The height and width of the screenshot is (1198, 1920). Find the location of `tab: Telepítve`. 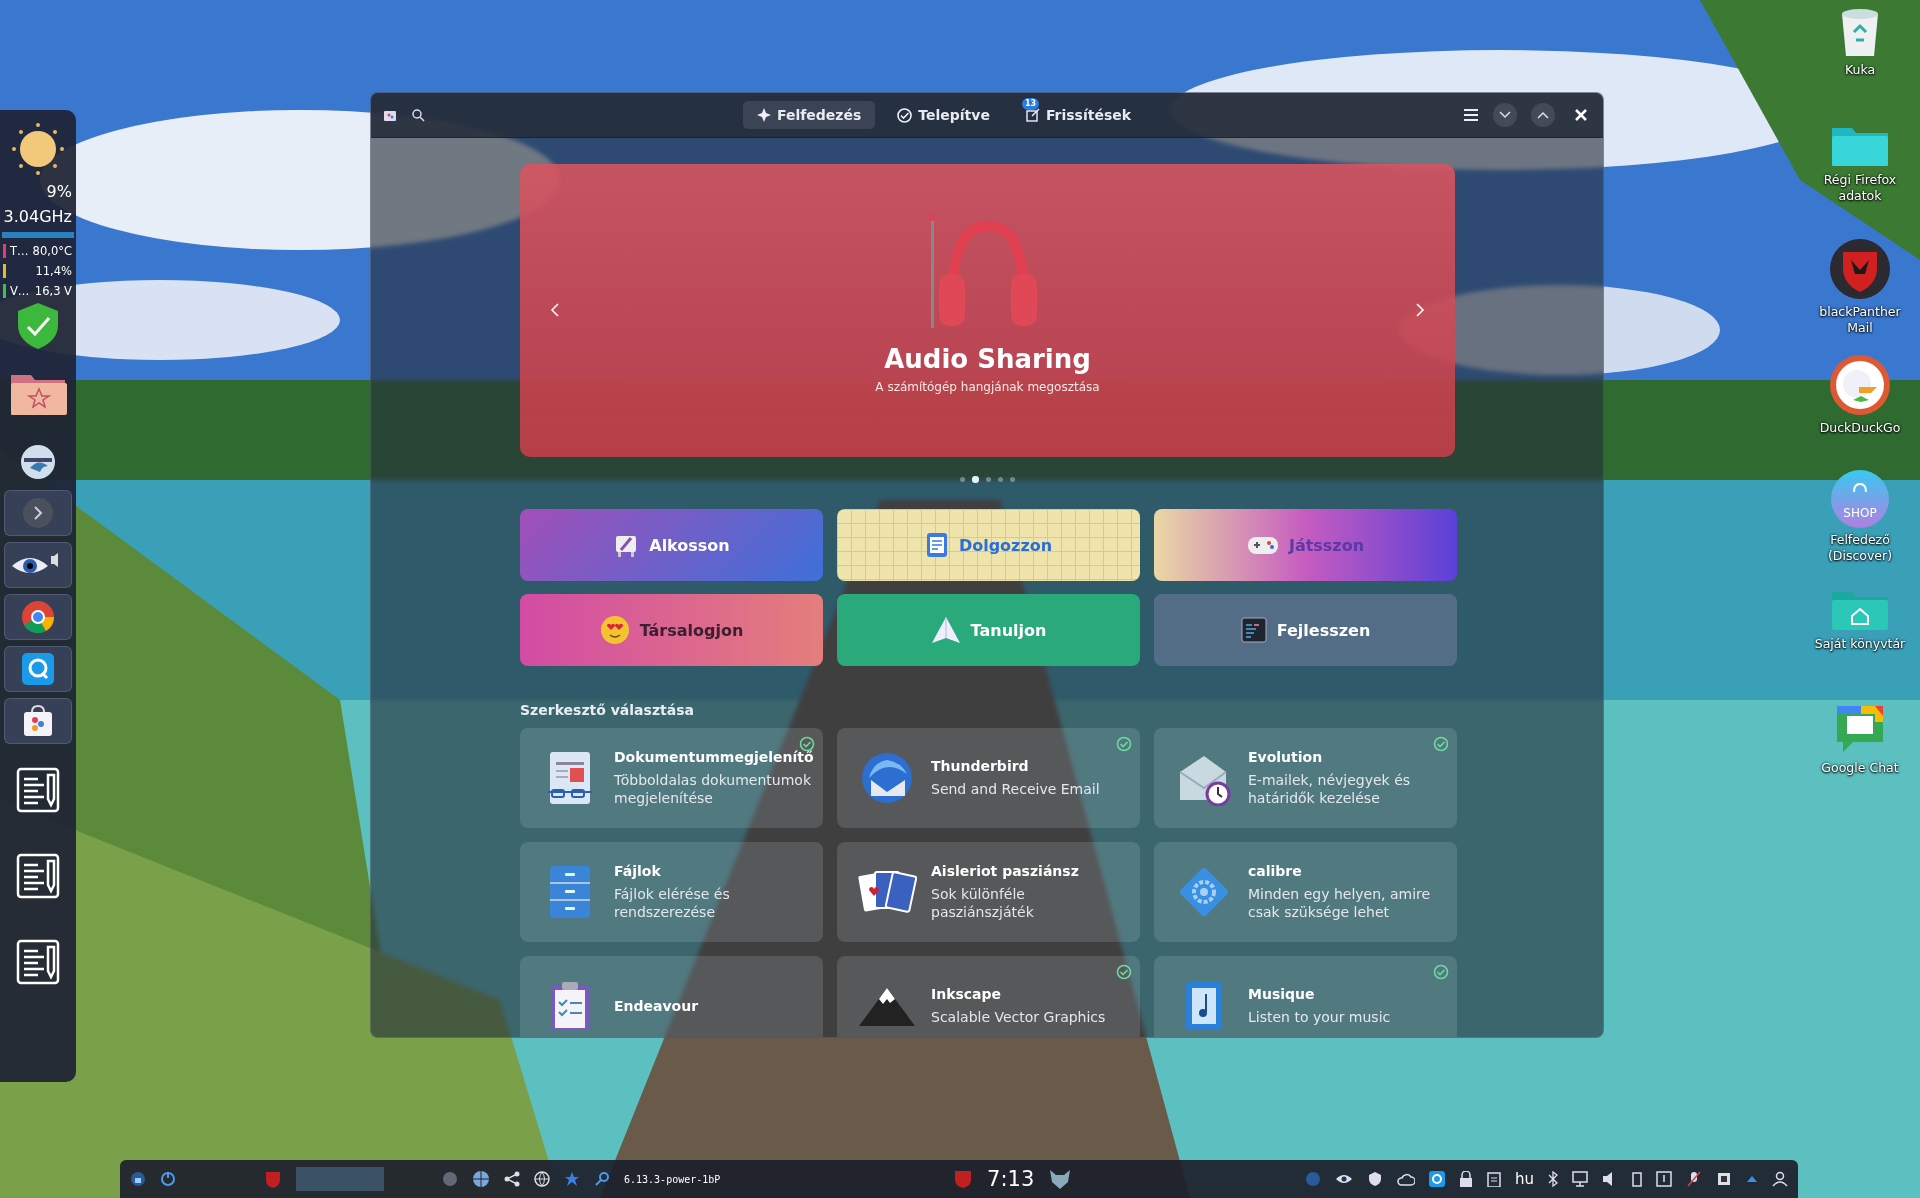

tab: Telepítve is located at coordinates (943, 115).